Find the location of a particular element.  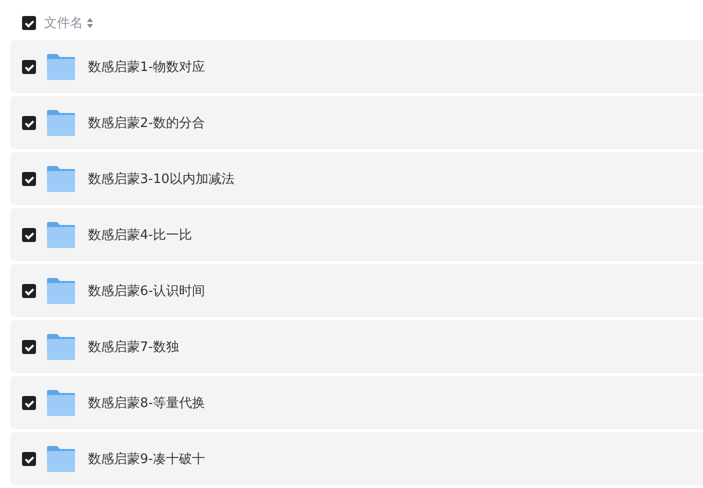

folder-name: 数感启蒙2-数的分合 is located at coordinates (146, 123).